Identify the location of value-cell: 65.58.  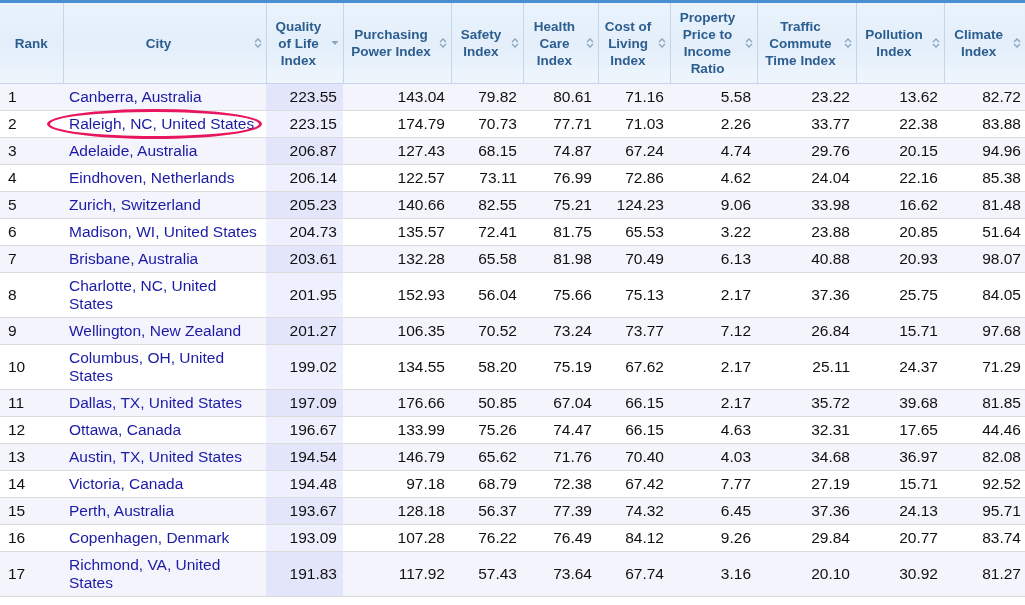
(487, 259).